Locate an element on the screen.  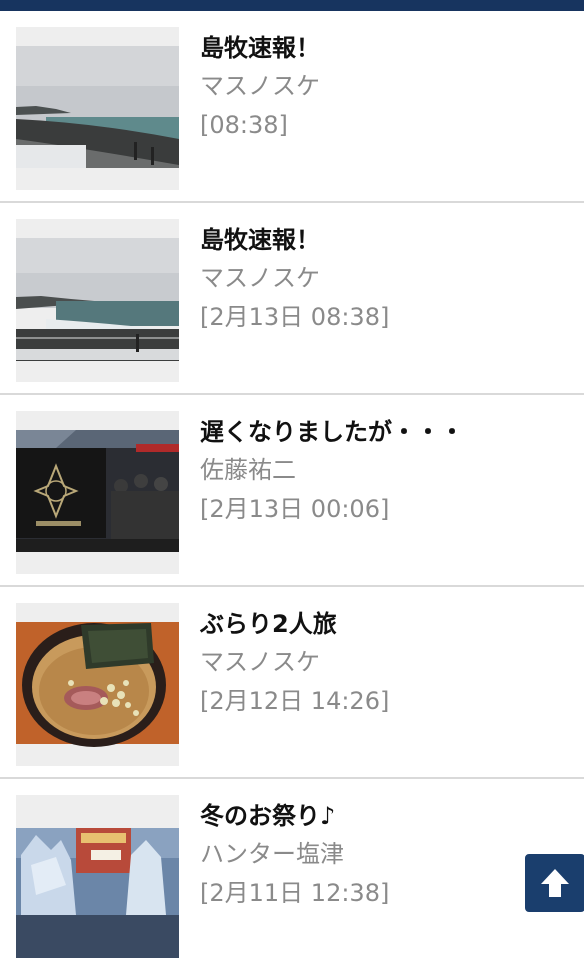
exhibition-booth-image is located at coordinates (97, 492).